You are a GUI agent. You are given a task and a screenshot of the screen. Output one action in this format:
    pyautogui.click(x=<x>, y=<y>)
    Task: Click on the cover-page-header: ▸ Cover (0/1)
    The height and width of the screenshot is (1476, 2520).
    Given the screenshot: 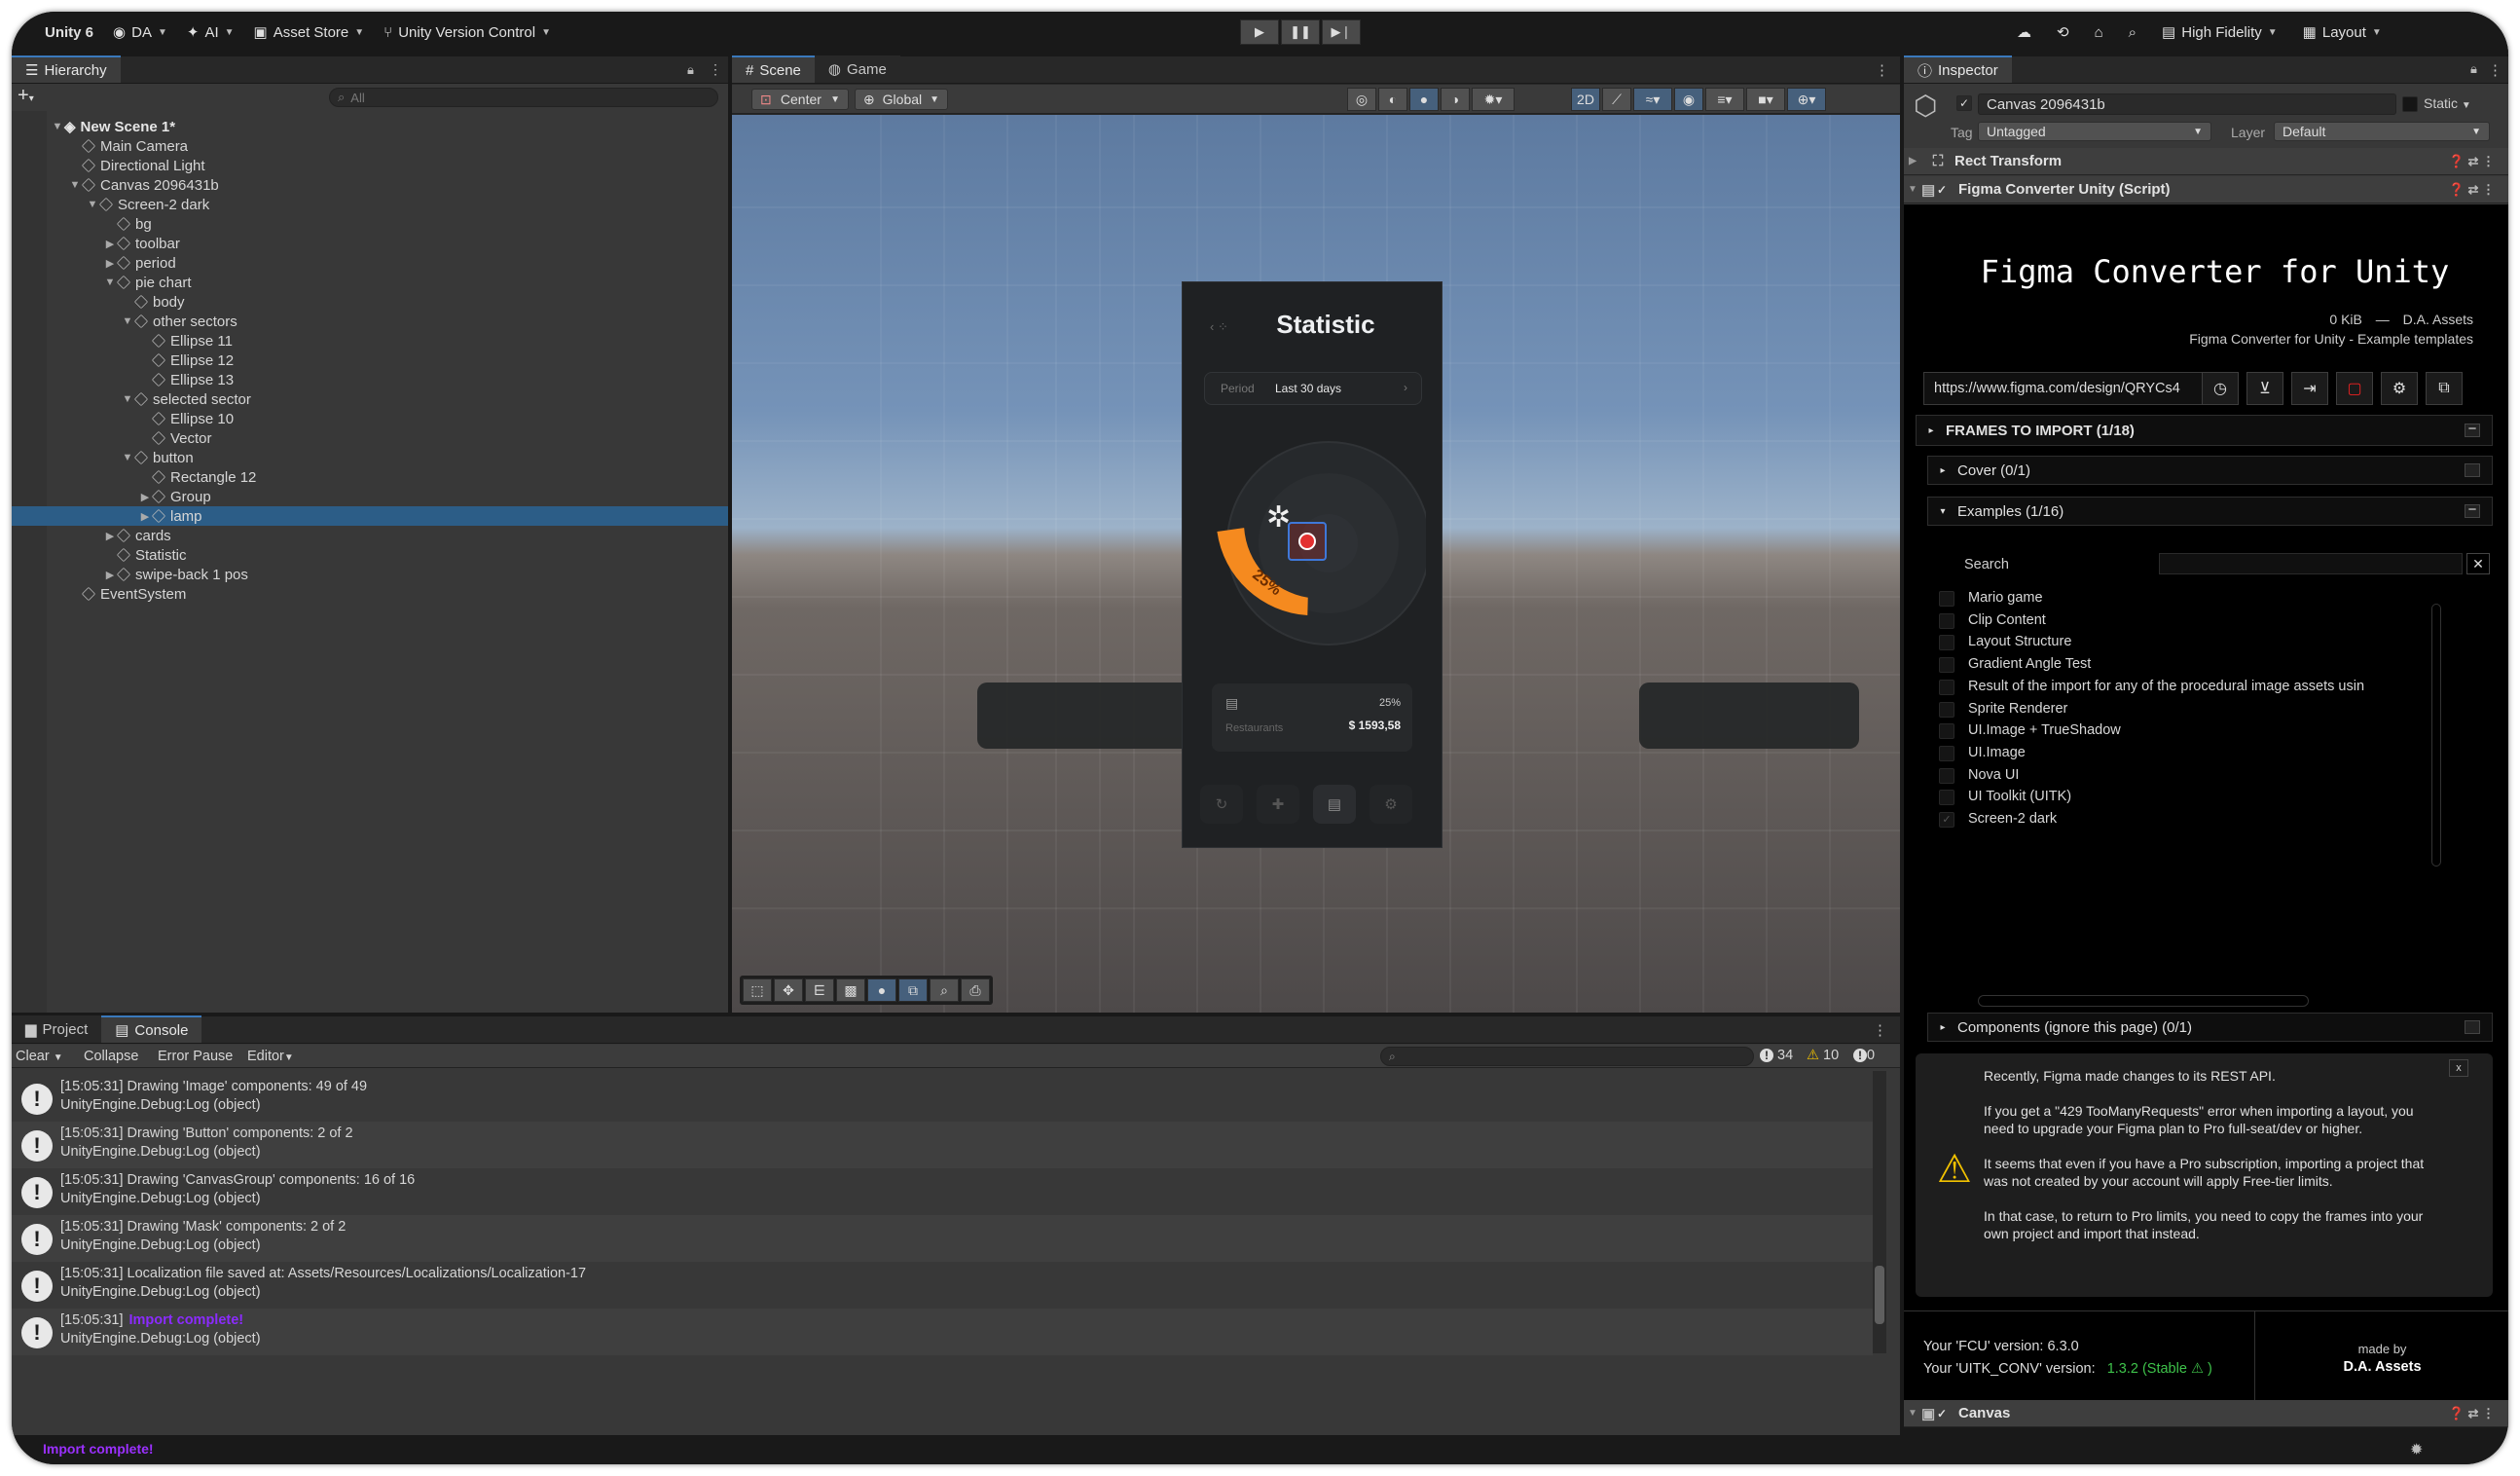 What is the action you would take?
    pyautogui.click(x=2210, y=470)
    